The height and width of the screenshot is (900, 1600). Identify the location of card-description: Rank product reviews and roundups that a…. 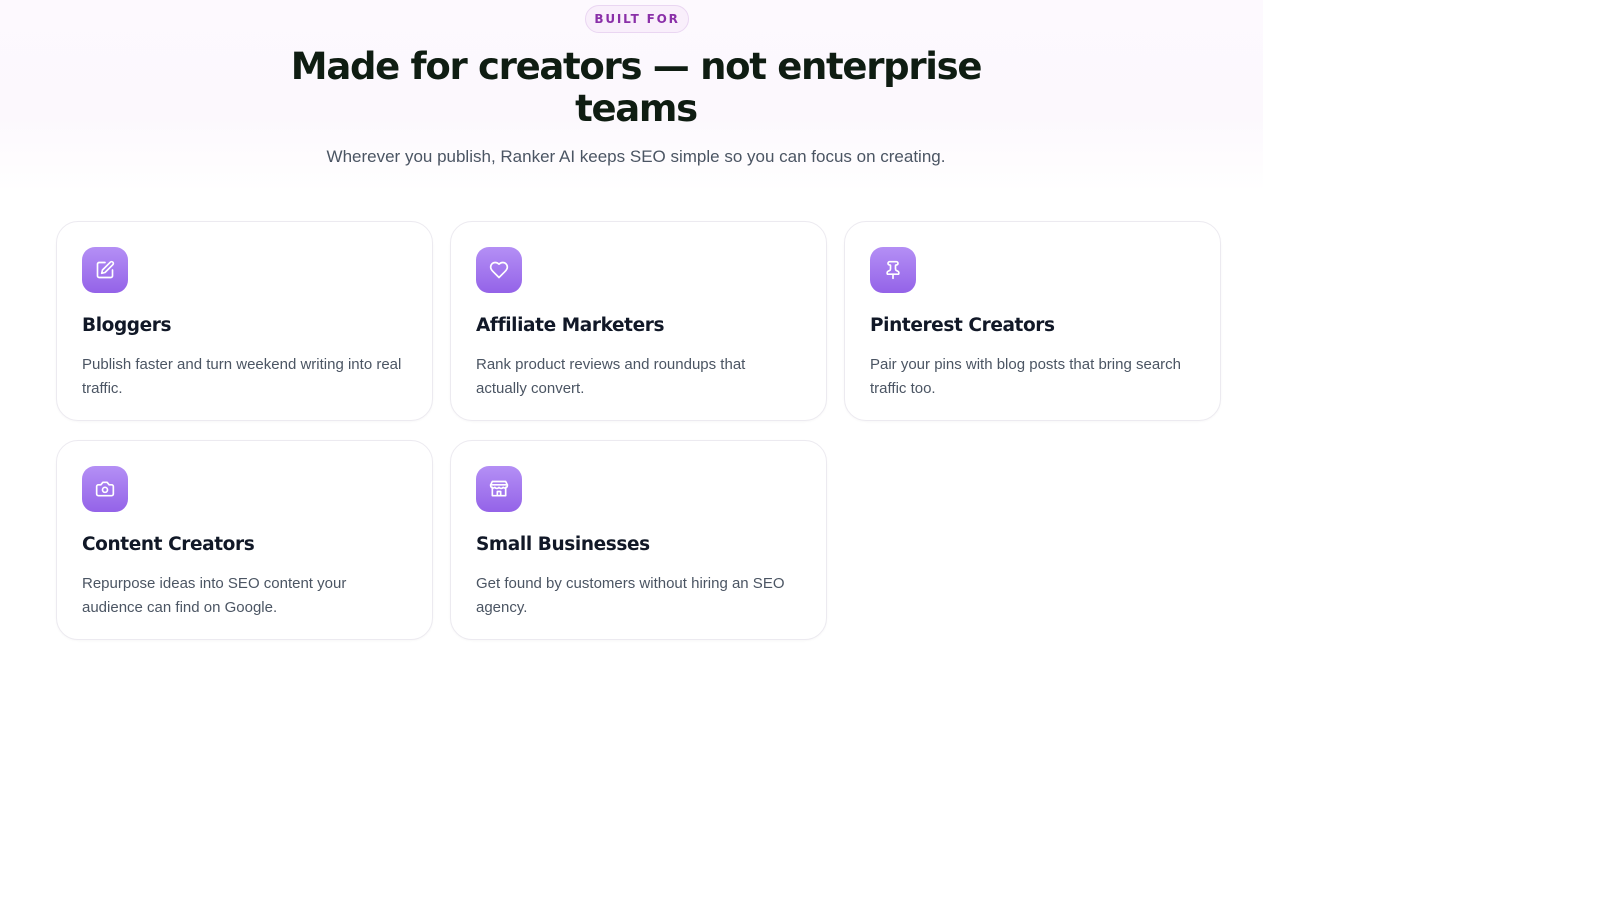
(611, 376).